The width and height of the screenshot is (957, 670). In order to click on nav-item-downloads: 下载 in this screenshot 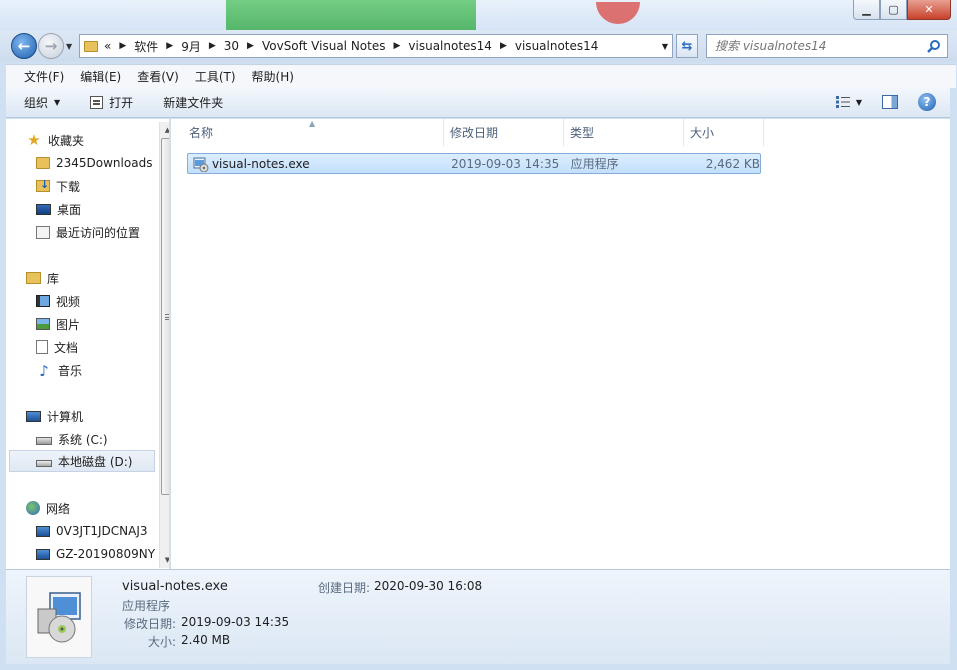, I will do `click(58, 186)`.